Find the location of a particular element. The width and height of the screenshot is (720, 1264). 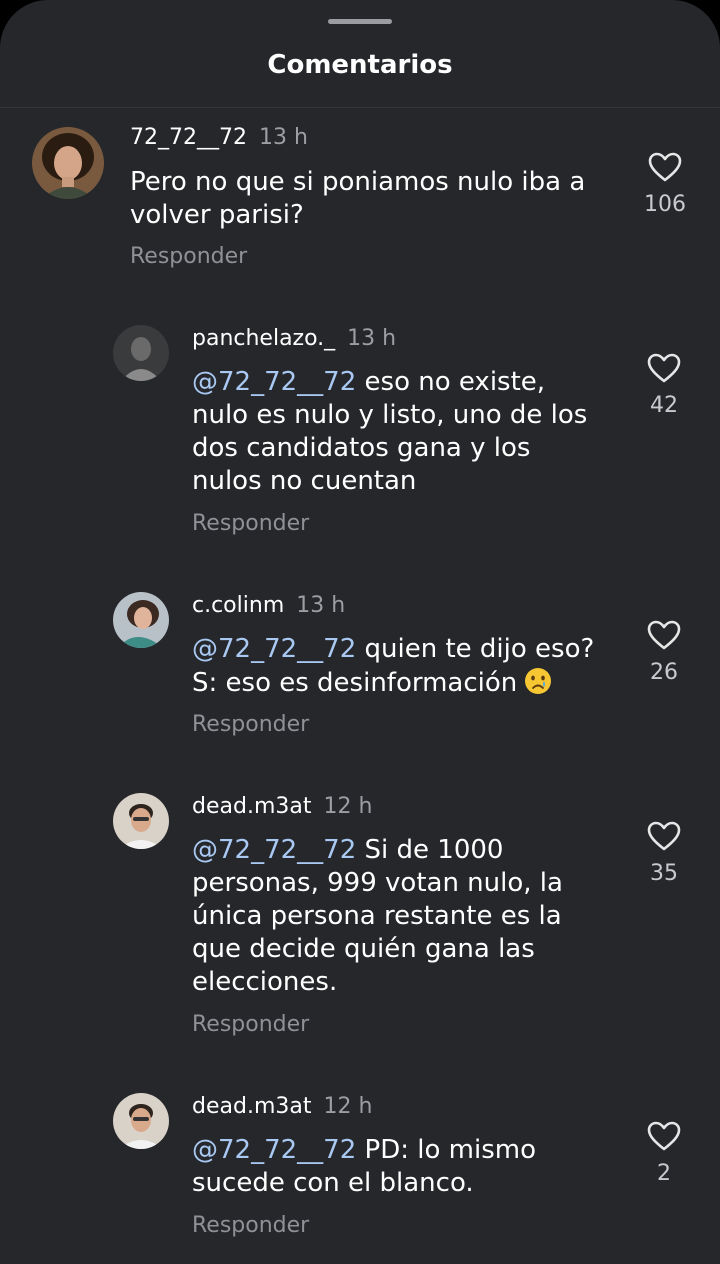

comment-username: c.colinm is located at coordinates (238, 605).